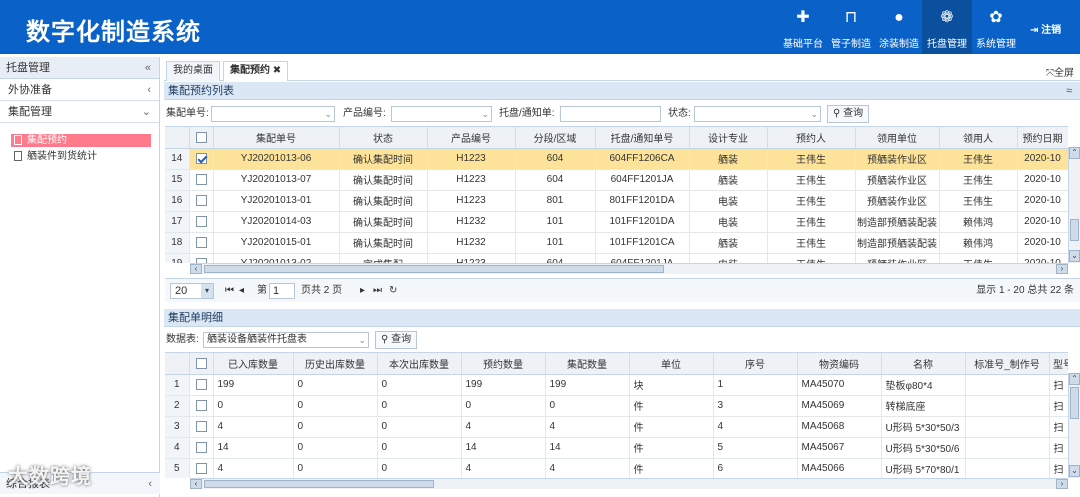 Image resolution: width=1080 pixels, height=497 pixels. Describe the element at coordinates (616, 406) in the screenshot. I see `table-row: 2 0 0 0 0 0 件 3 MA45069 转梯底座扫` at that location.